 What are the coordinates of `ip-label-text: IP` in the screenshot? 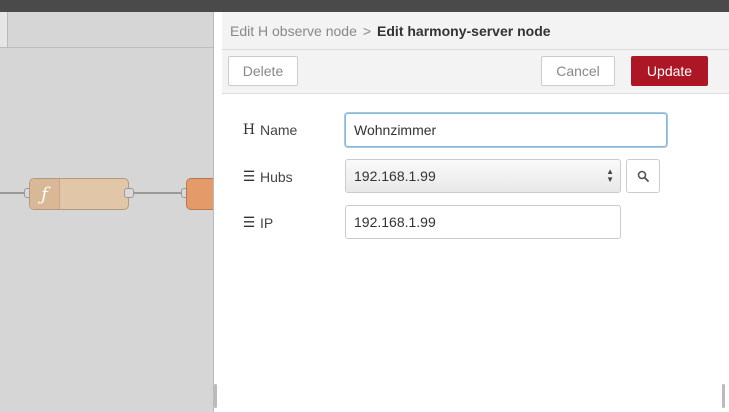 It's located at (267, 222).